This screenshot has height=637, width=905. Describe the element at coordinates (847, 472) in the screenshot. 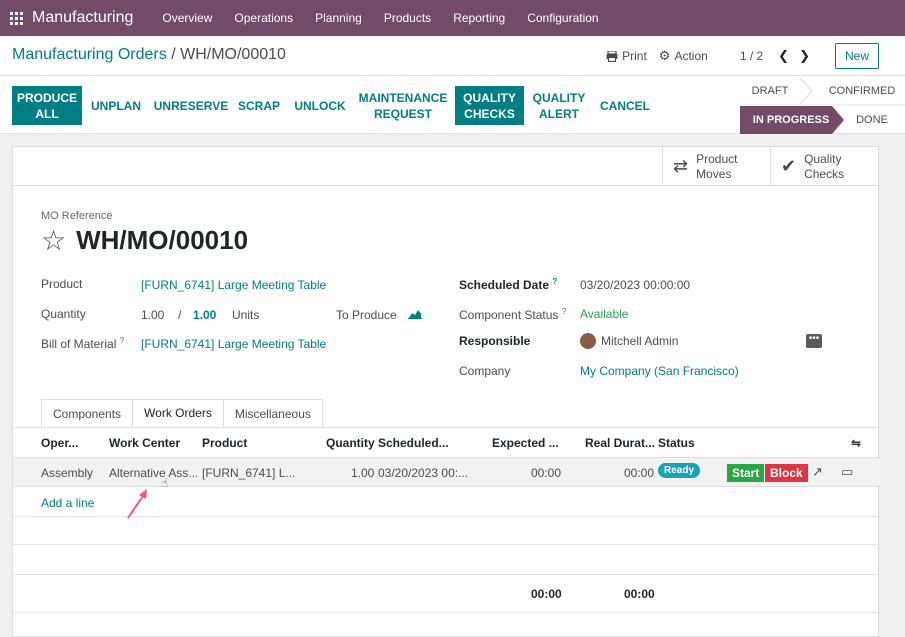

I see `tablet-icon: ▭` at that location.